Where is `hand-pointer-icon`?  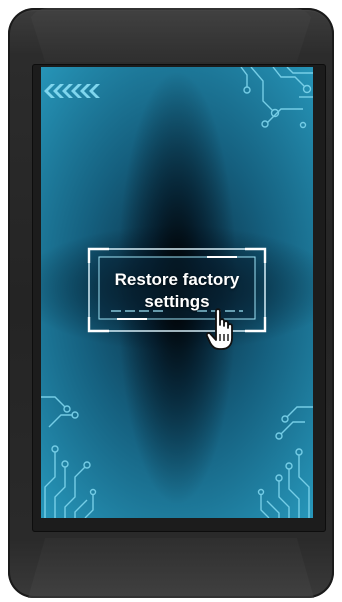 hand-pointer-icon is located at coordinates (219, 329).